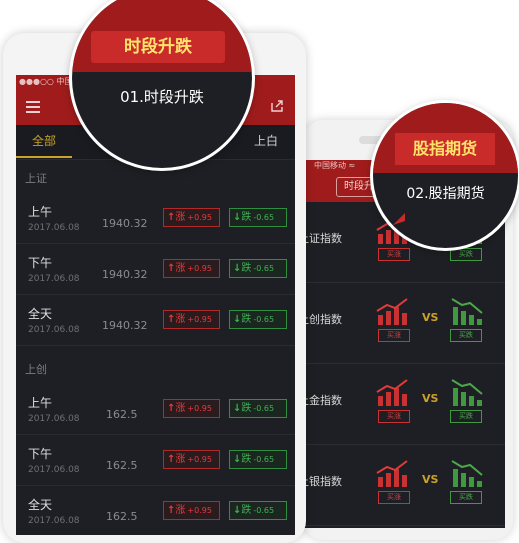 This screenshot has width=519, height=543. I want to click on callout-caption: 02.股指期货, so click(445, 194).